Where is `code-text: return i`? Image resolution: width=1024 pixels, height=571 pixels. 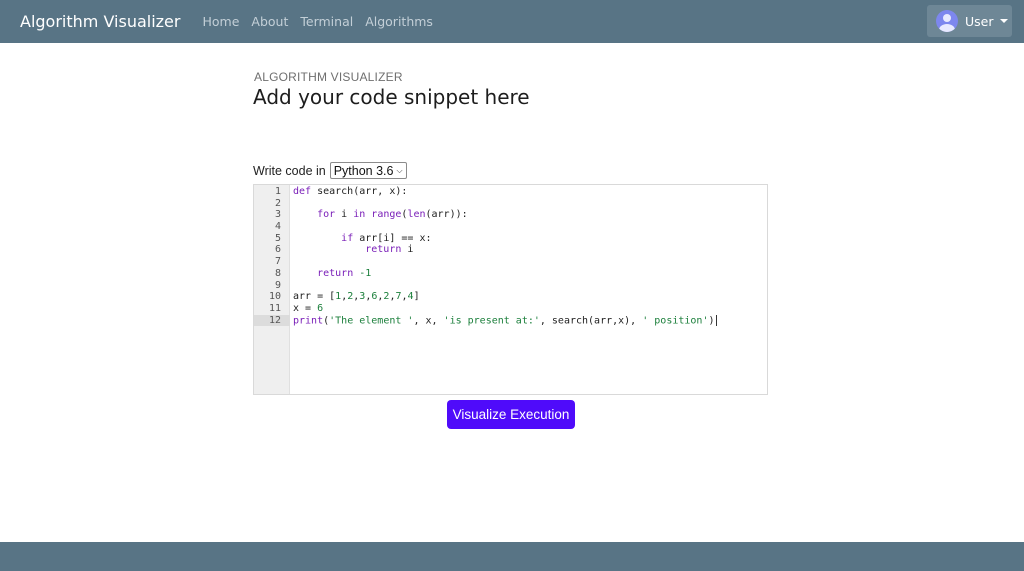
code-text: return i is located at coordinates (353, 250).